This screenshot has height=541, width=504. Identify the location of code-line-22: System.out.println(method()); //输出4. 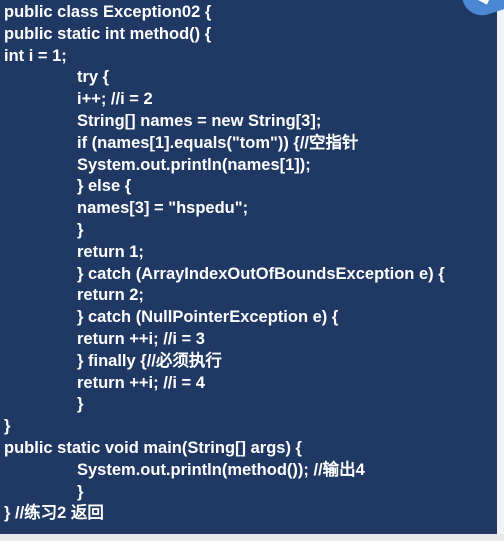
(221, 469).